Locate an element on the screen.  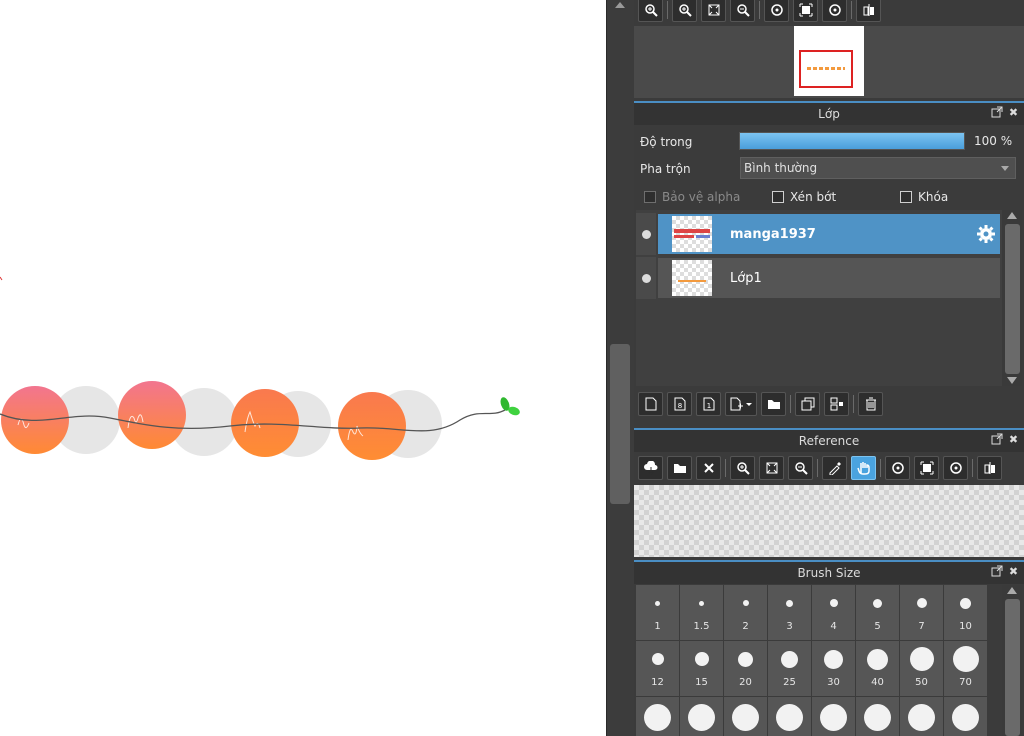
brush-size-cell: 30 is located at coordinates (833, 668).